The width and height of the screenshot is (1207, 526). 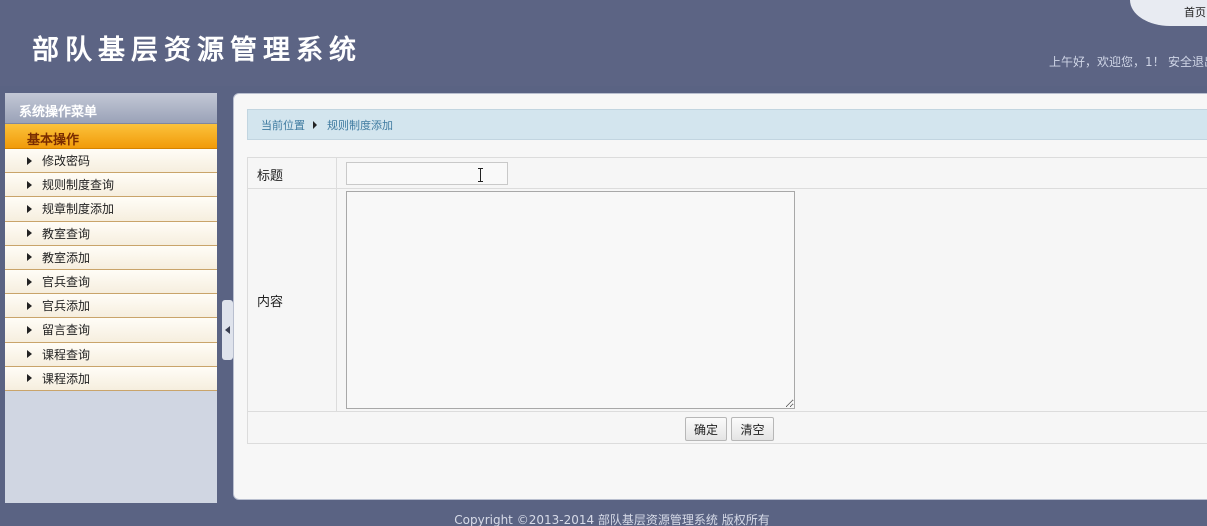 I want to click on sidebar-item-label: 教室添加, so click(x=66, y=257).